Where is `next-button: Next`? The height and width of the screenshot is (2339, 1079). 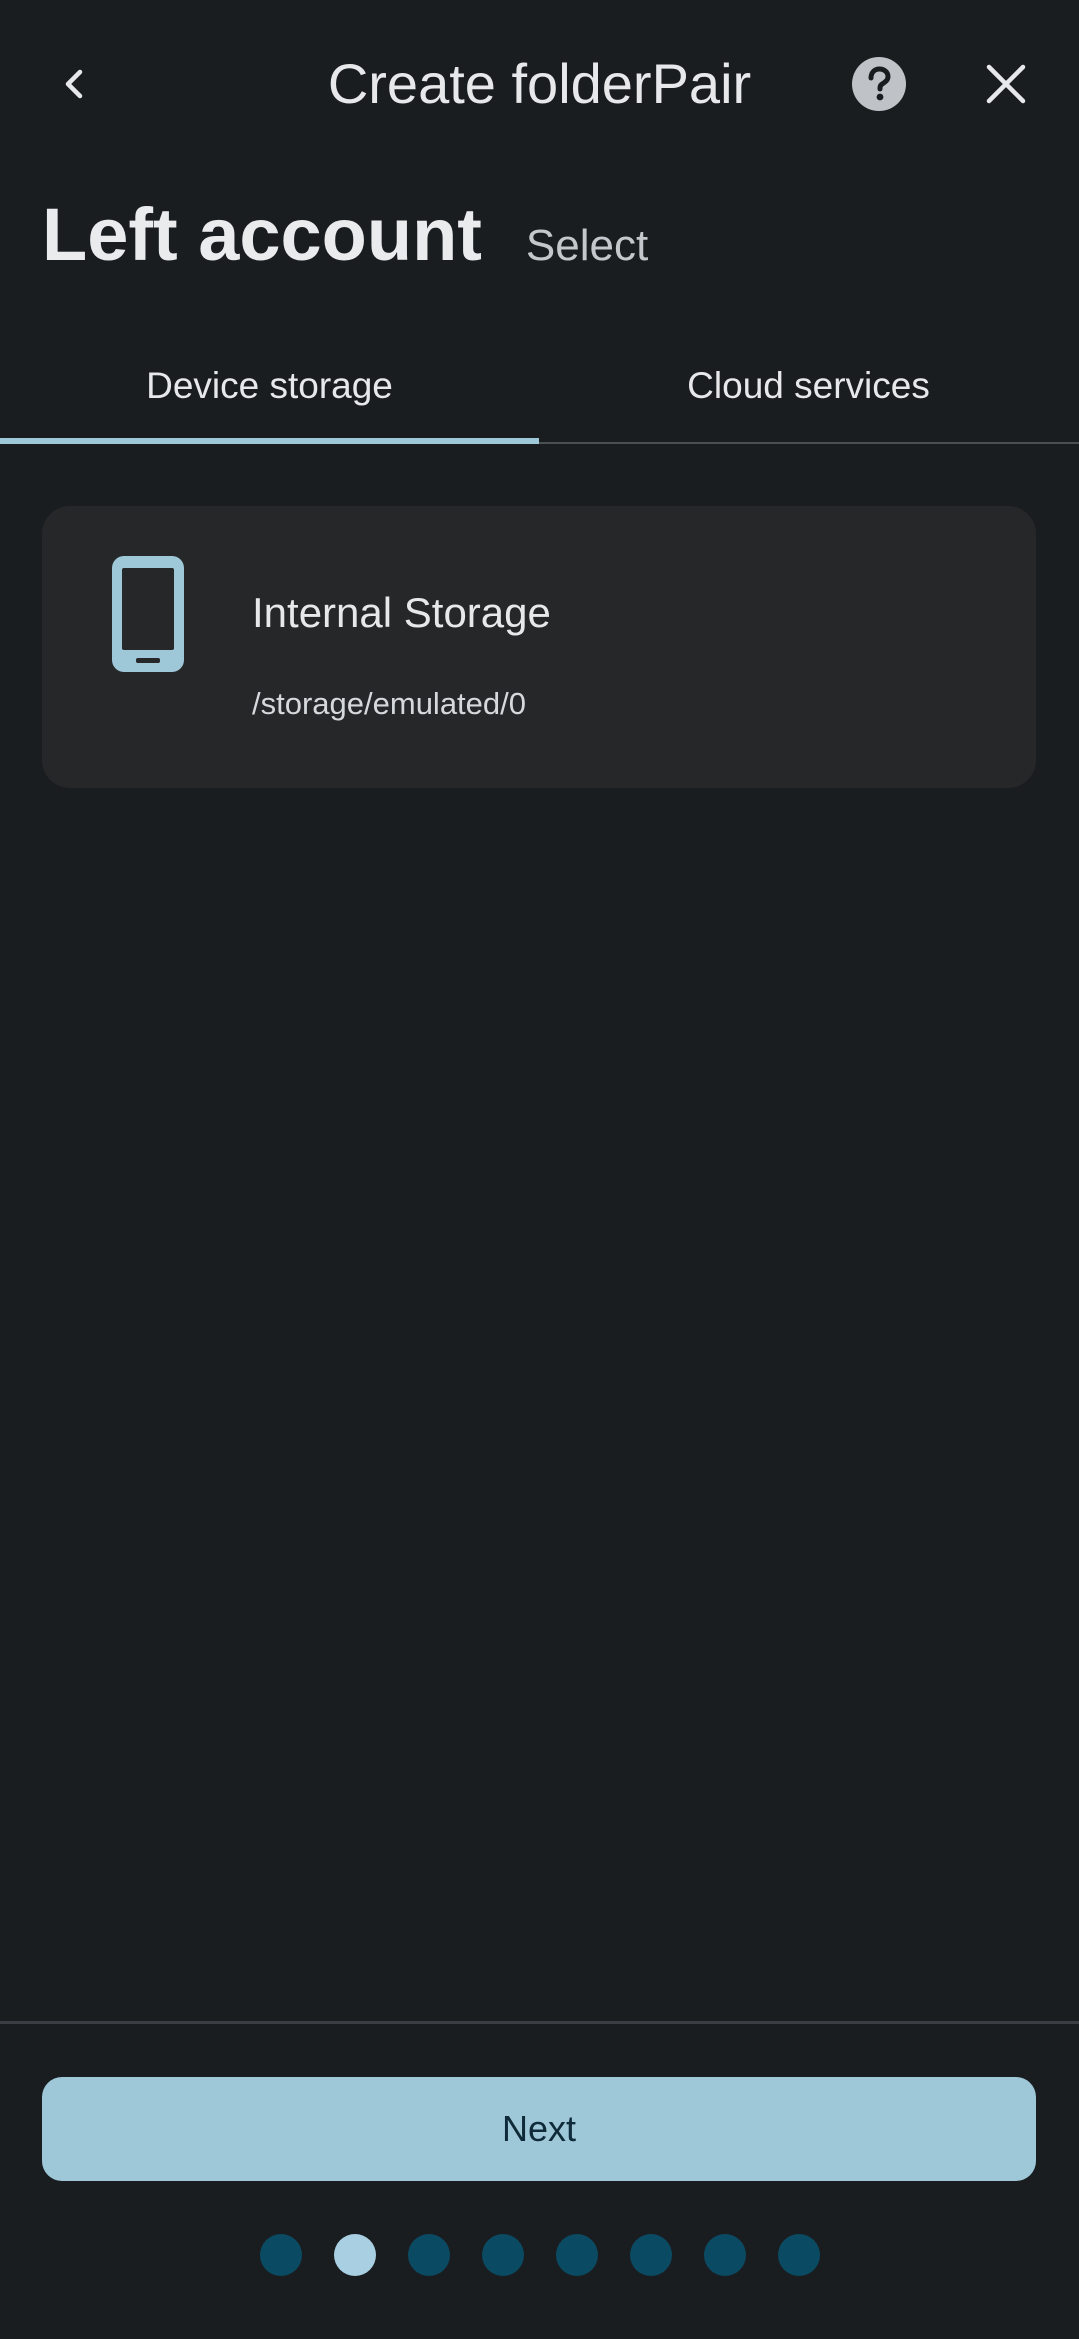 next-button: Next is located at coordinates (539, 2129).